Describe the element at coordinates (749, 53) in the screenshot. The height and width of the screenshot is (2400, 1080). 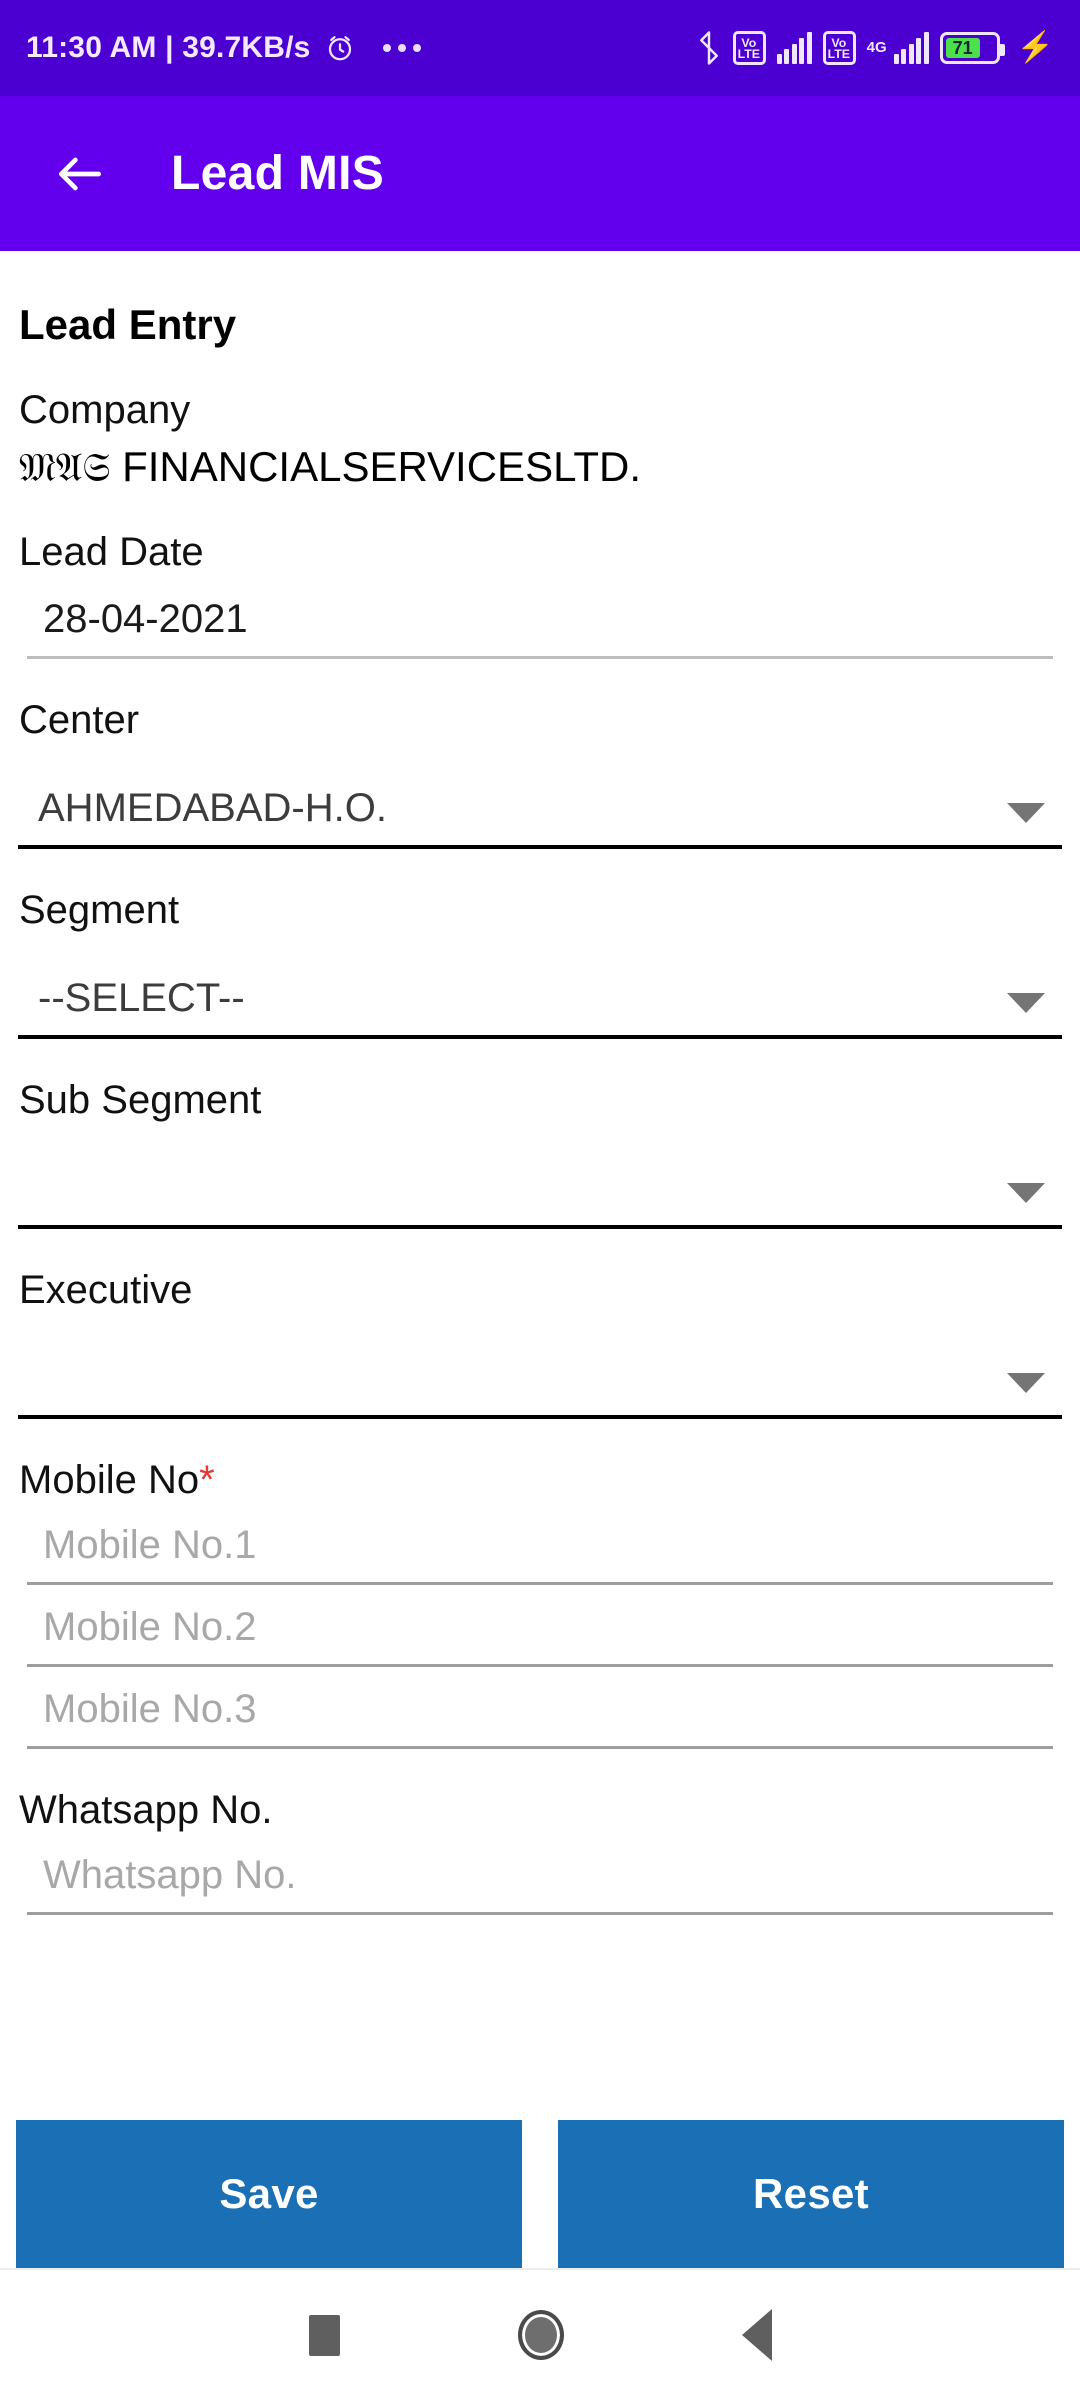
I see `volte-lte-label: LTE` at that location.